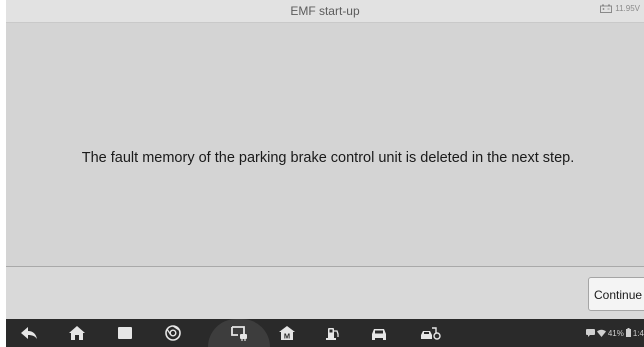 The width and height of the screenshot is (644, 347). What do you see at coordinates (77, 333) in the screenshot?
I see `home-icon` at bounding box center [77, 333].